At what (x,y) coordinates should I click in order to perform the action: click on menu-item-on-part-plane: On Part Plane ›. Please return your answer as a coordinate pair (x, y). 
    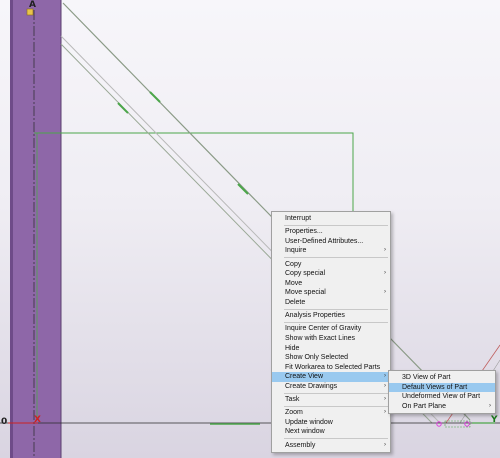
    Looking at the image, I should click on (442, 407).